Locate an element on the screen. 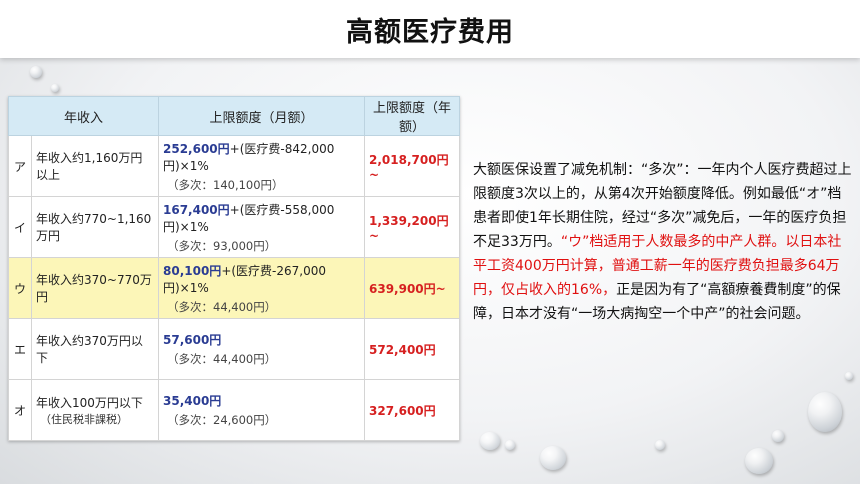  income-note: （住民税非課税） is located at coordinates (84, 419).